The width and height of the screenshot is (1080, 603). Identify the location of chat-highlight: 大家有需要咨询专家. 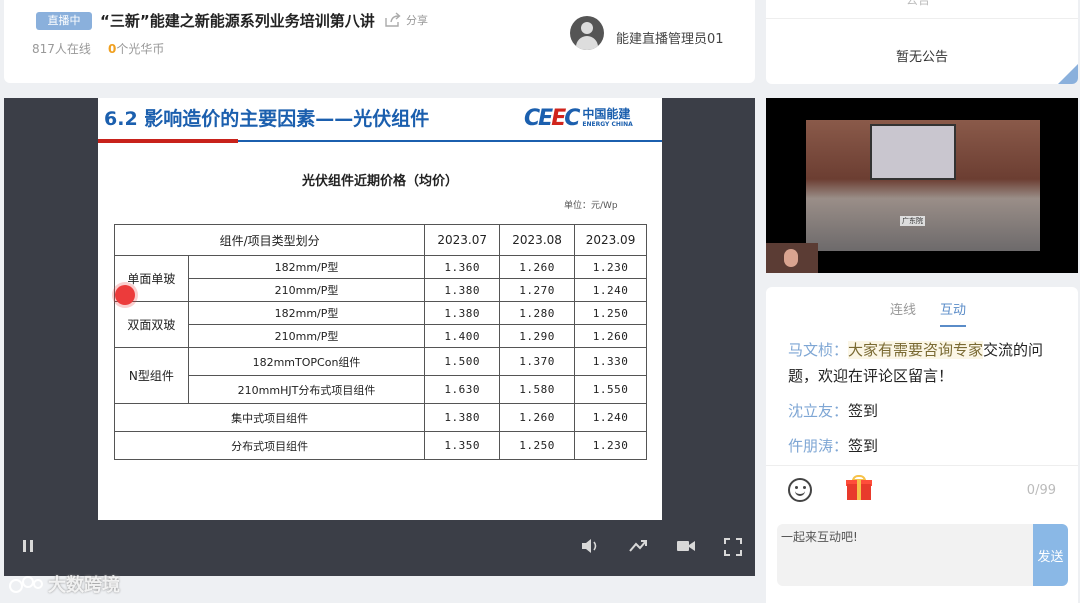
(916, 350).